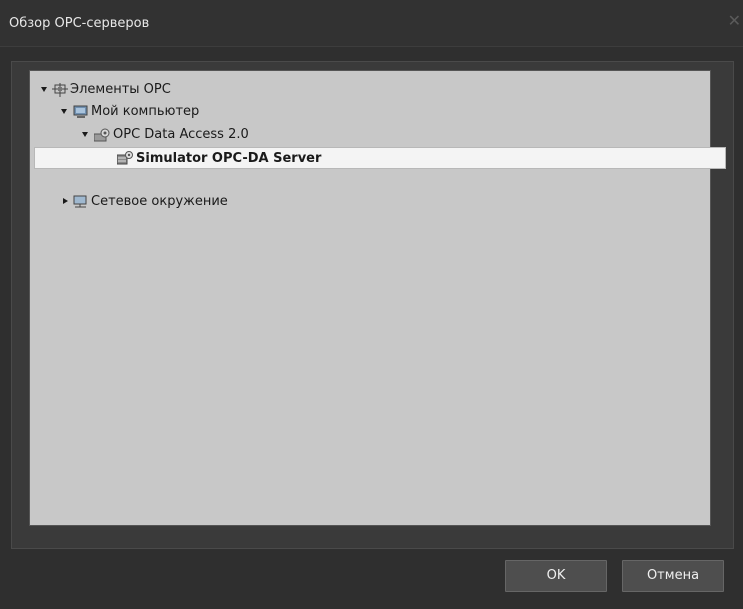 The height and width of the screenshot is (609, 743). I want to click on tree-item-simulator-server: Simulator OPC-DA Server, so click(380, 158).